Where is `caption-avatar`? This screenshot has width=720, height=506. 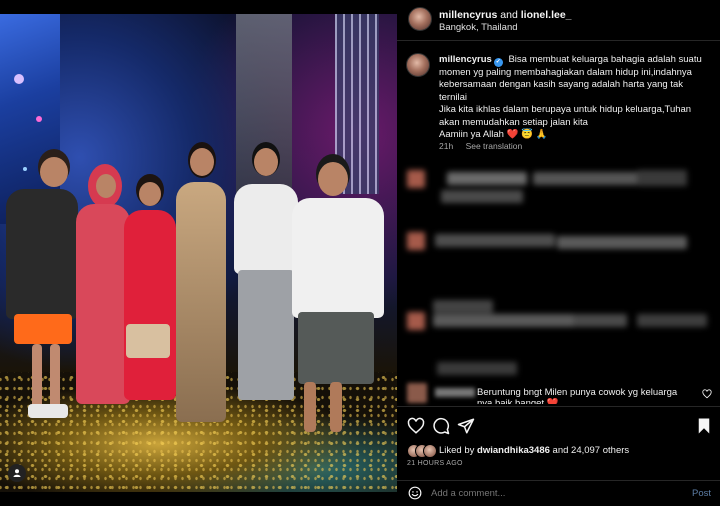 caption-avatar is located at coordinates (418, 65).